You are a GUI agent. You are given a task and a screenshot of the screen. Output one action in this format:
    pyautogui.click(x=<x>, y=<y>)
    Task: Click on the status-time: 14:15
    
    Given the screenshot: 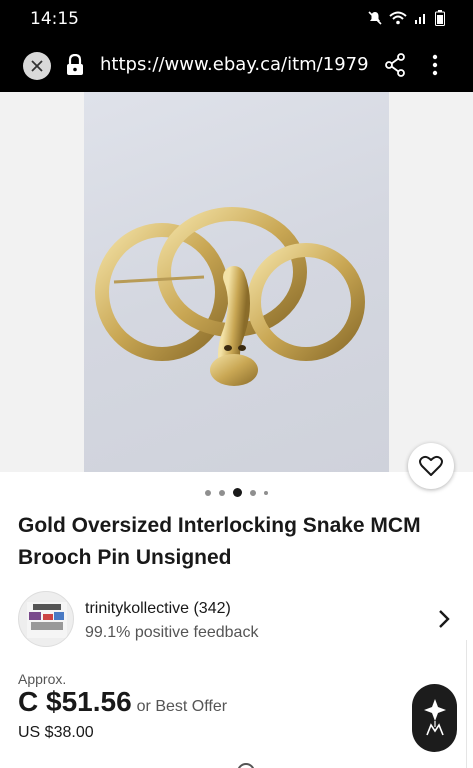 What is the action you would take?
    pyautogui.click(x=54, y=19)
    